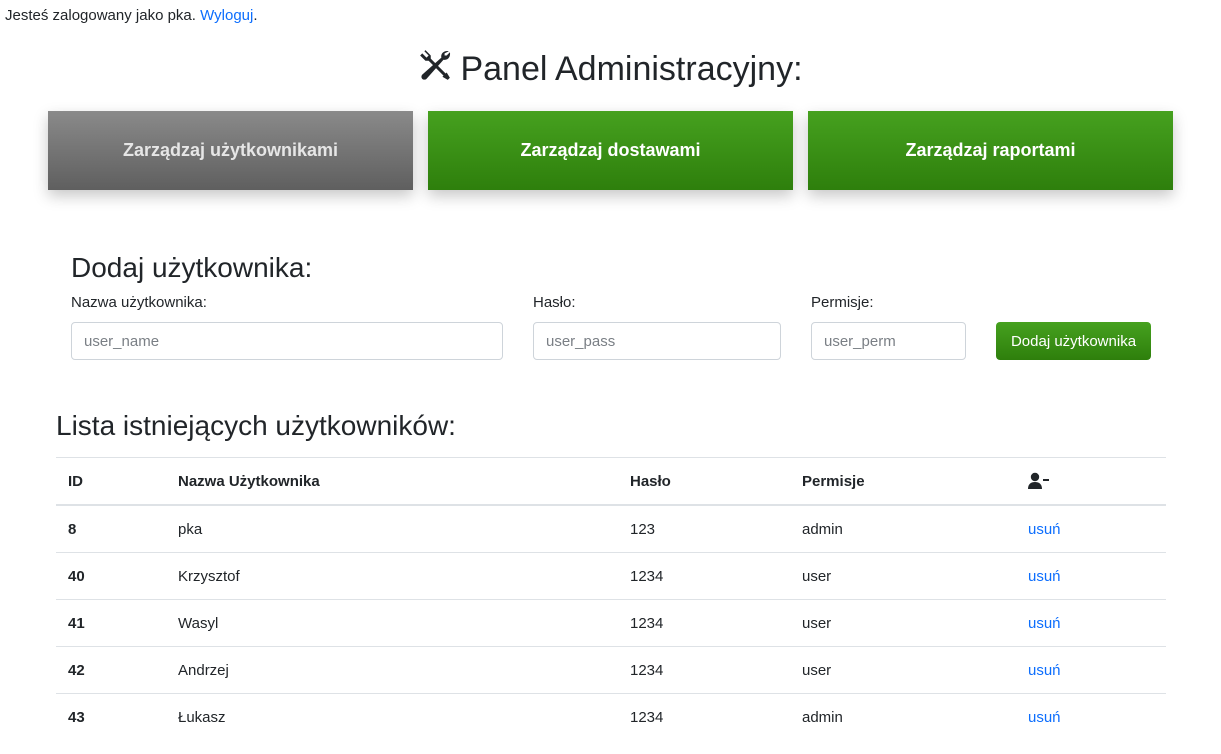 Image resolution: width=1221 pixels, height=754 pixels. What do you see at coordinates (392, 623) in the screenshot?
I see `cell-username: Wasyl` at bounding box center [392, 623].